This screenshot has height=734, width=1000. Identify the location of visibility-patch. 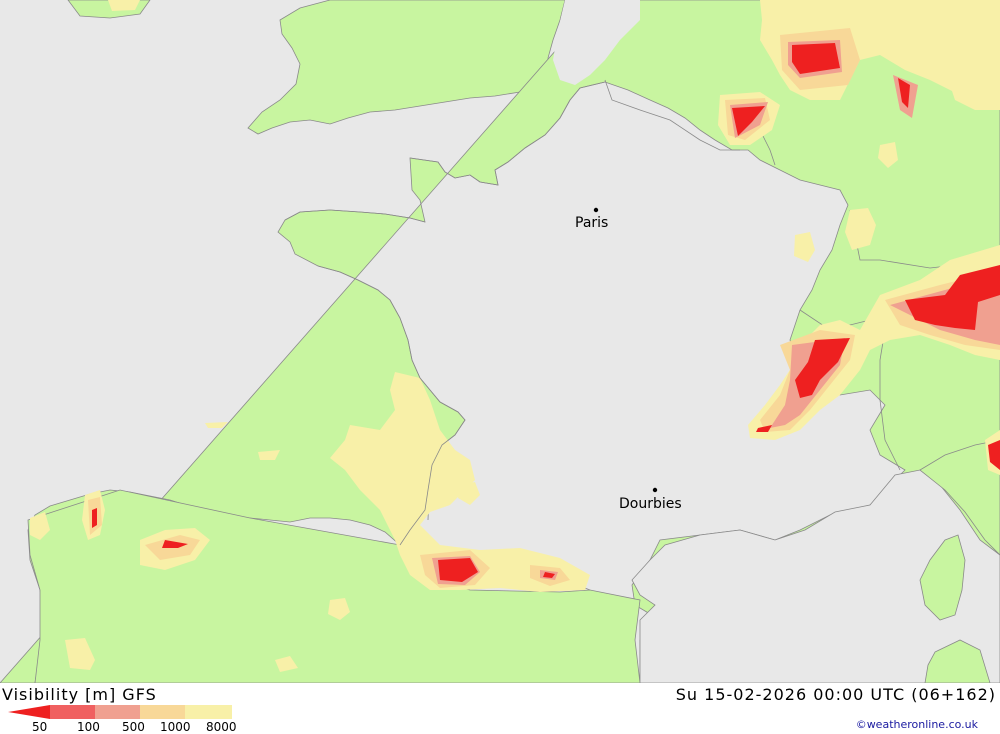
(124, 5).